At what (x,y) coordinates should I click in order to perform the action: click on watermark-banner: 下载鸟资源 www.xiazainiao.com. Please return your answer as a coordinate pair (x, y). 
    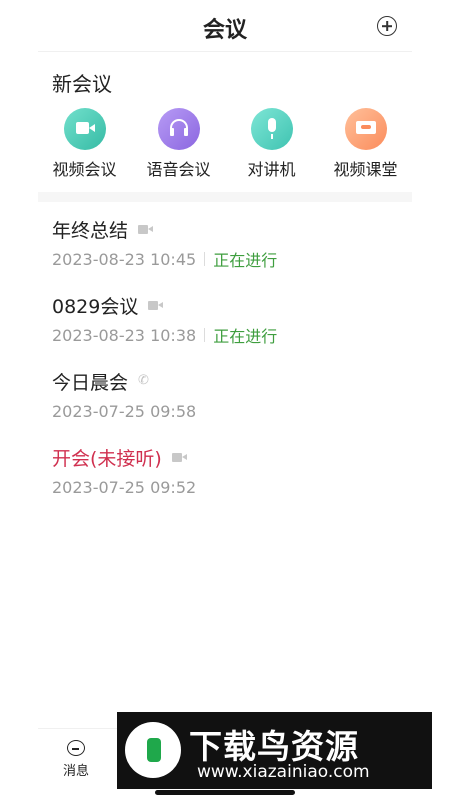
    Looking at the image, I should click on (274, 750).